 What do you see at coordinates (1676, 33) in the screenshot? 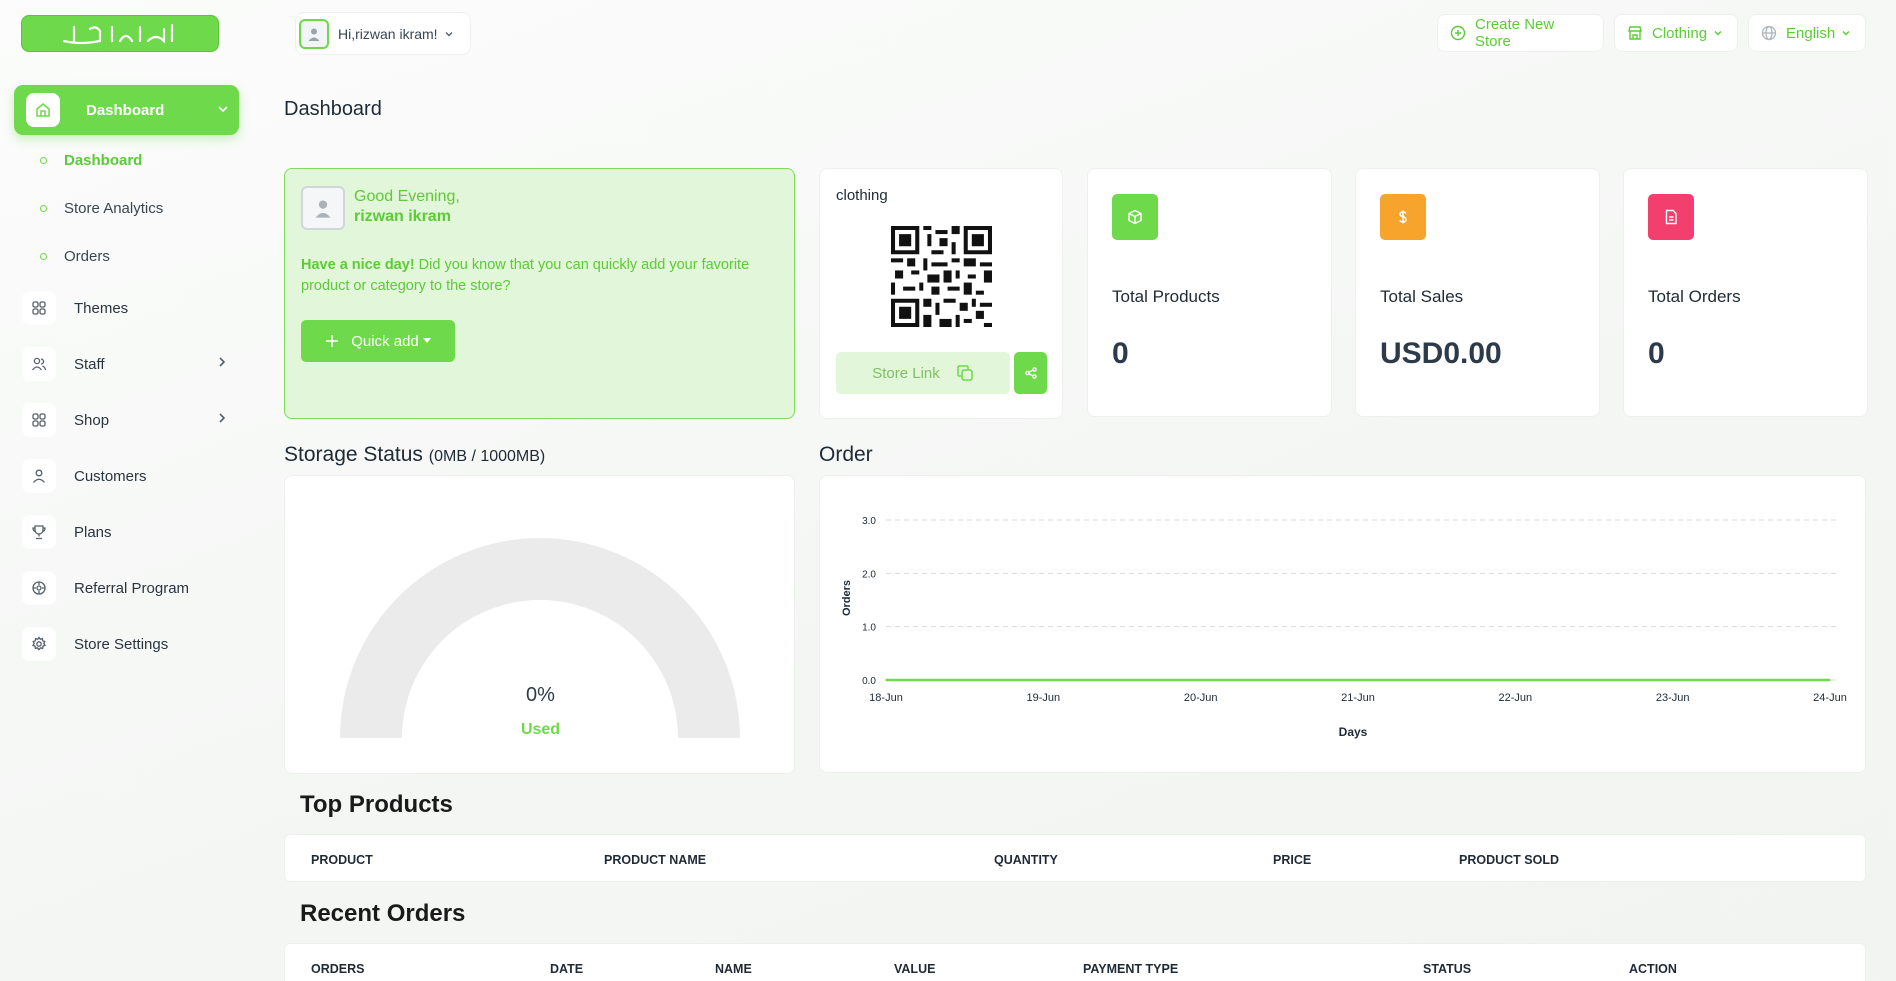
I see `store-selector: Clothing` at bounding box center [1676, 33].